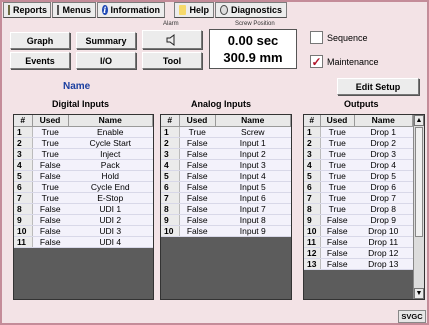 The height and width of the screenshot is (325, 429). I want to click on table-row: 8 False UDI 1, so click(83, 209).